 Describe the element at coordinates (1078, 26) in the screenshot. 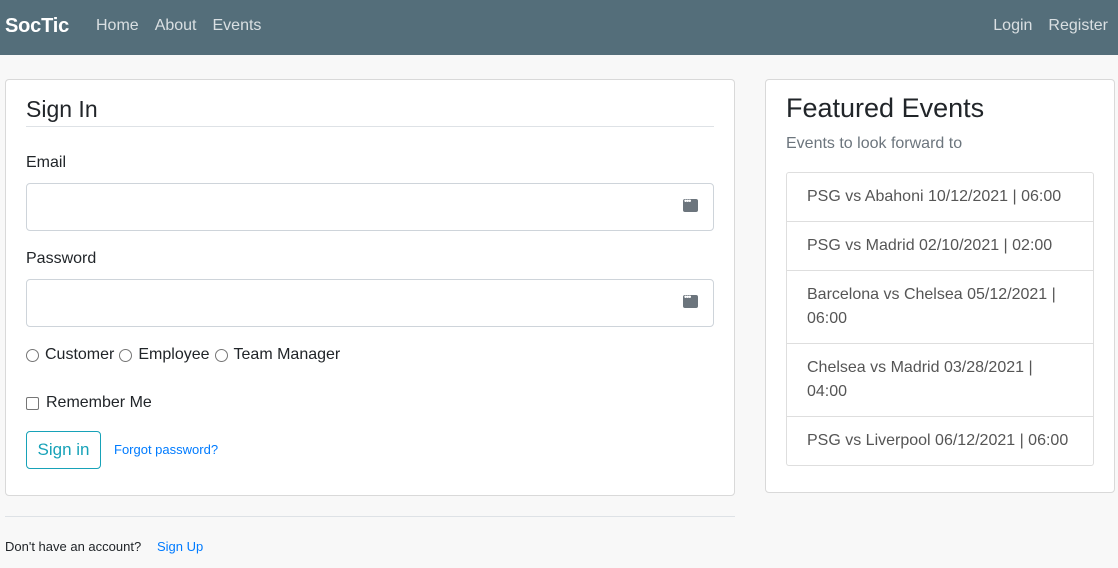

I see `nav-register-link: Register` at that location.